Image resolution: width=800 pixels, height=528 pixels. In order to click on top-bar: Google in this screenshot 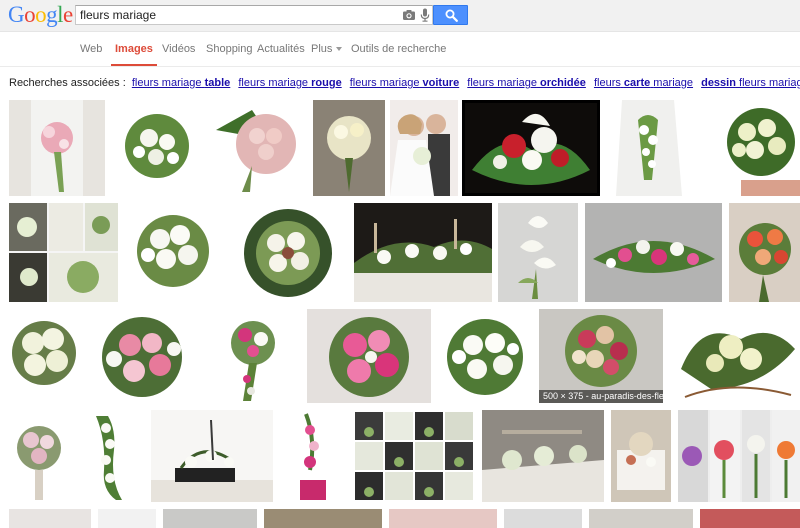, I will do `click(400, 16)`.